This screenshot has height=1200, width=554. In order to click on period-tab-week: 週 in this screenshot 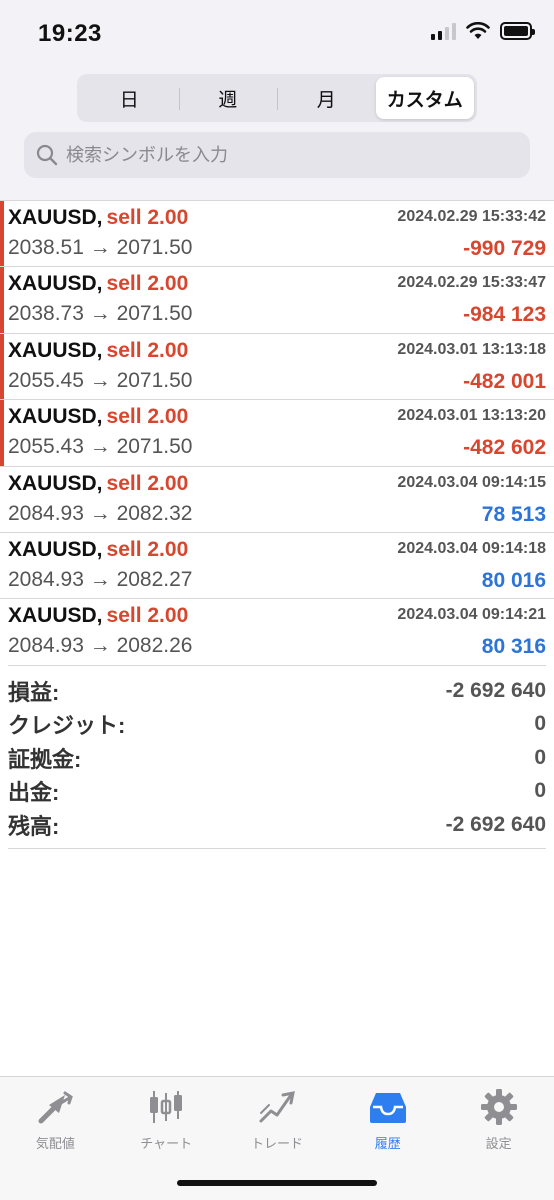, I will do `click(228, 98)`.